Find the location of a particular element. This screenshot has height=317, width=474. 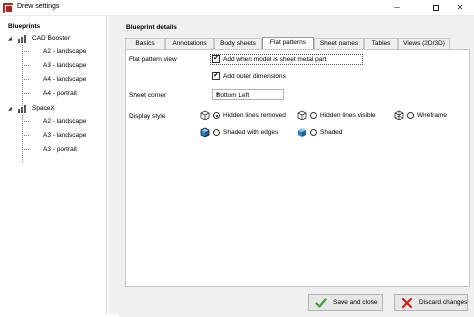

wireframe-icon is located at coordinates (399, 115).